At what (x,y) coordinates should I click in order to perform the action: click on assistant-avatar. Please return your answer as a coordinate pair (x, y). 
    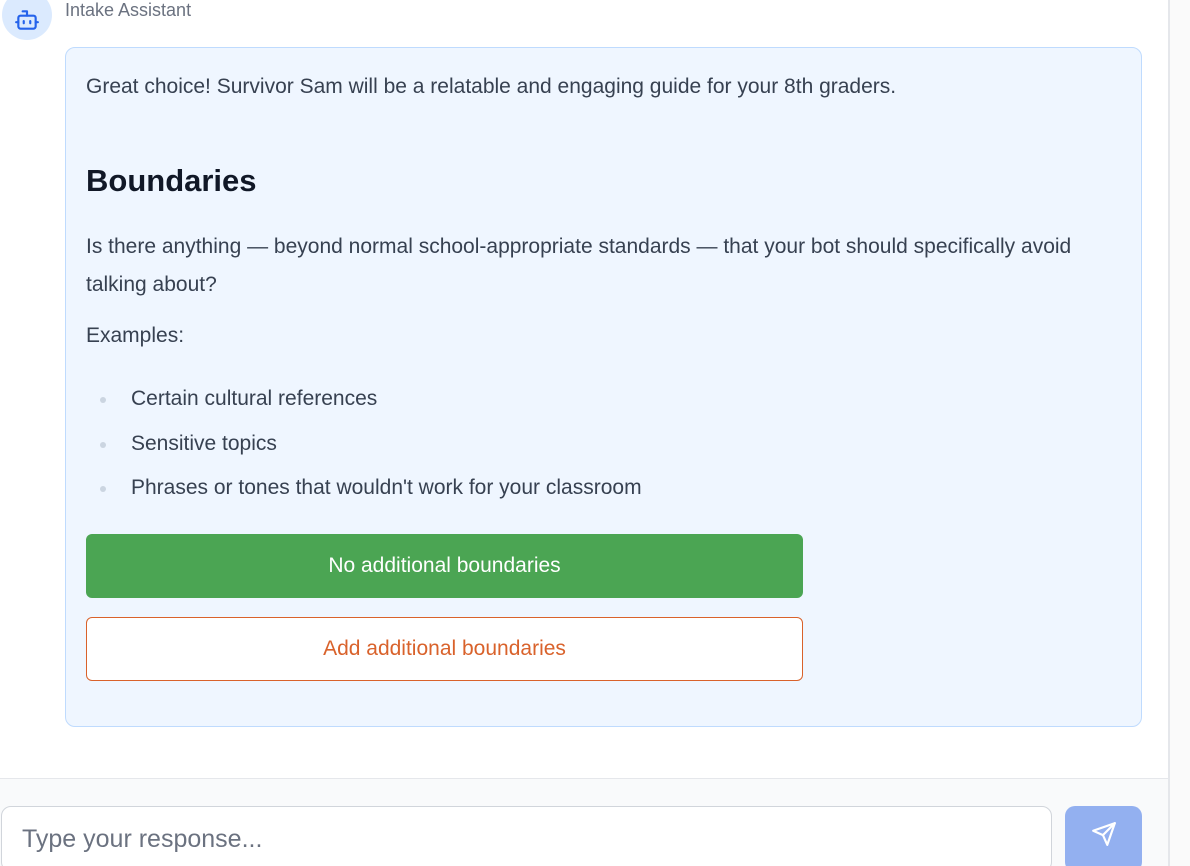
    Looking at the image, I should click on (27, 20).